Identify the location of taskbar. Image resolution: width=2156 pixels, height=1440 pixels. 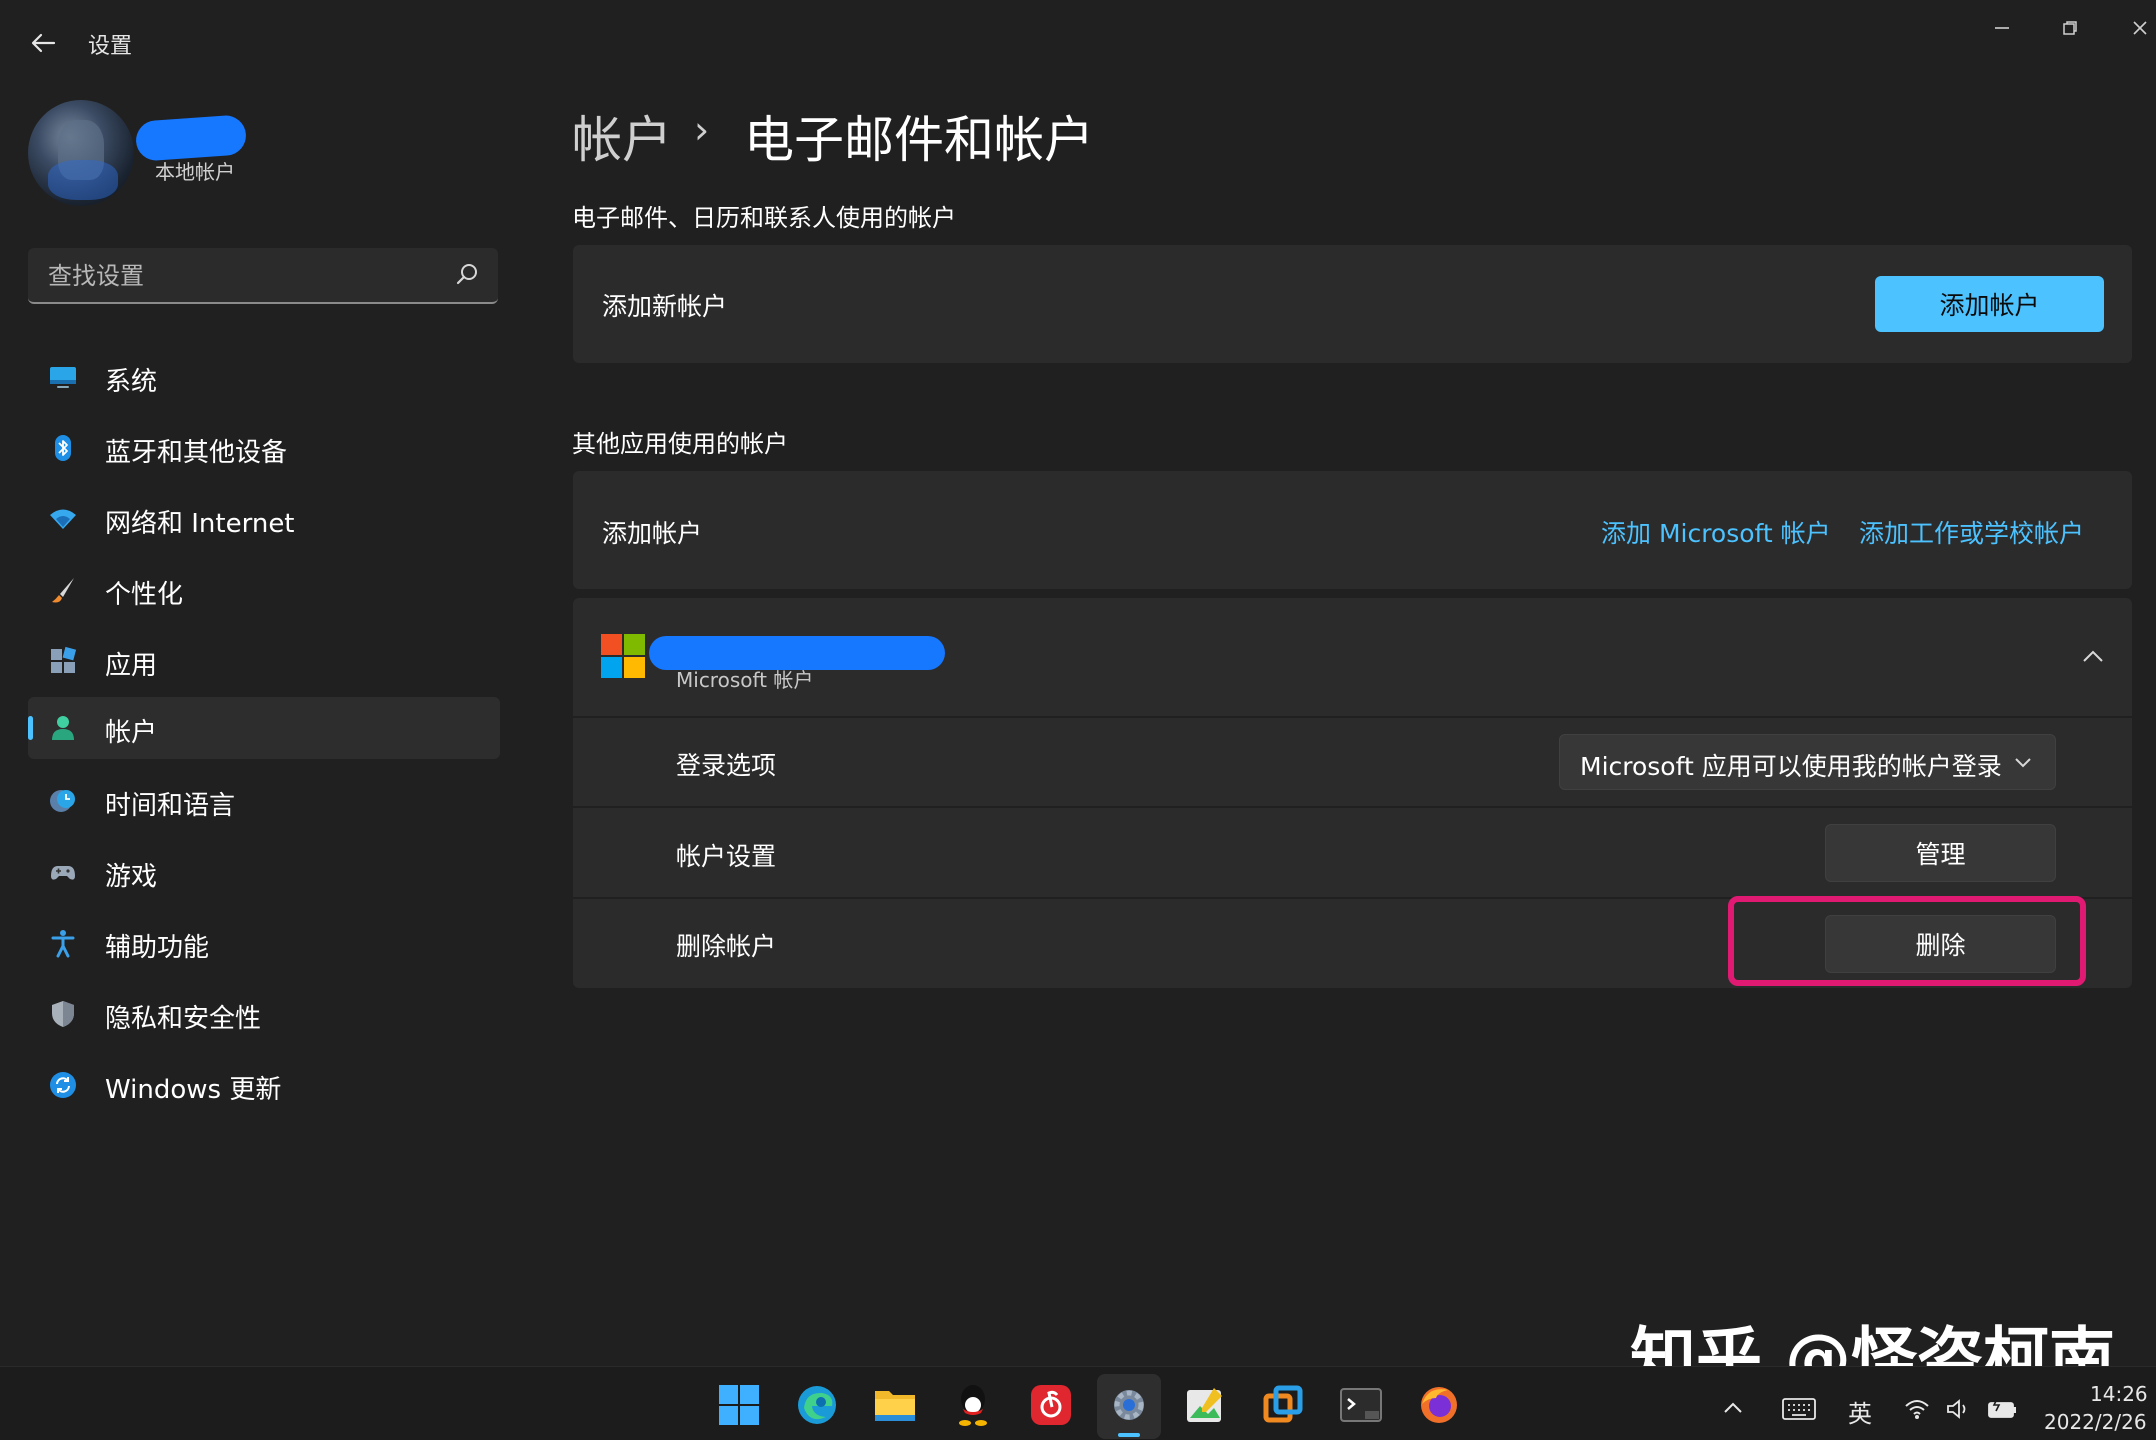
(1078, 1403).